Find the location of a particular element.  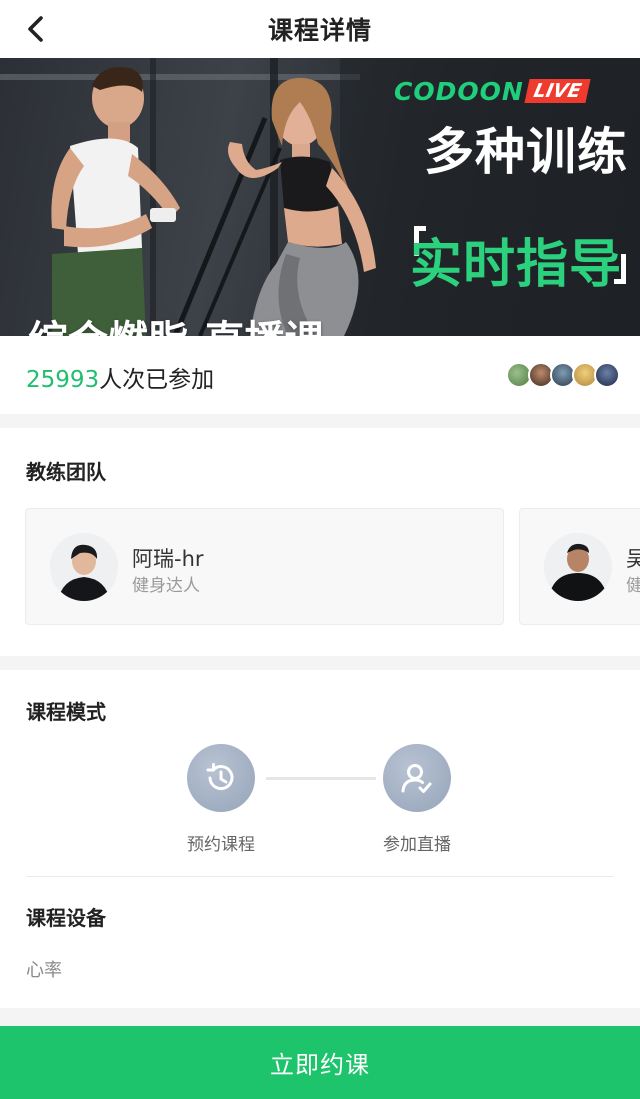

coach-role: 健 is located at coordinates (633, 586).